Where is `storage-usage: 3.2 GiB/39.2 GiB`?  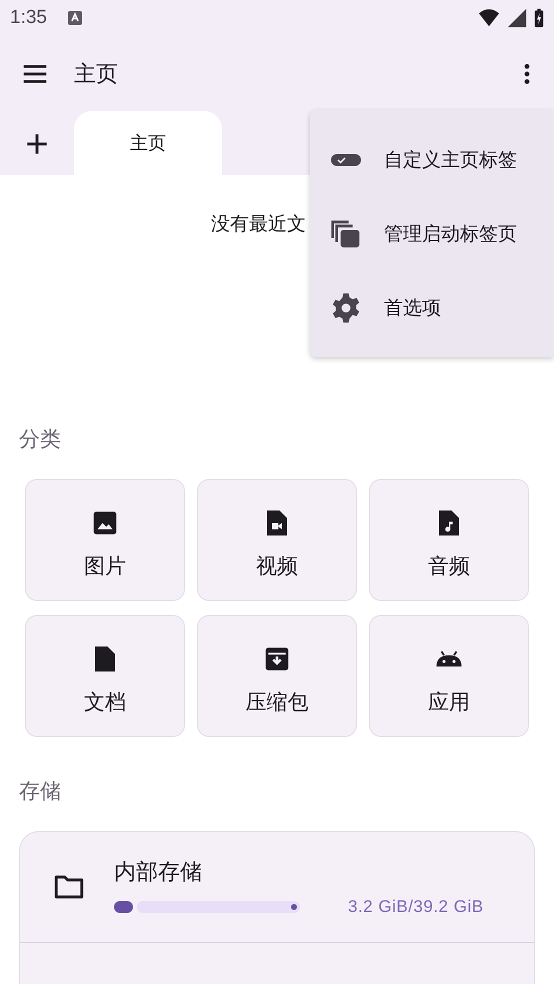 storage-usage: 3.2 GiB/39.2 GiB is located at coordinates (416, 907).